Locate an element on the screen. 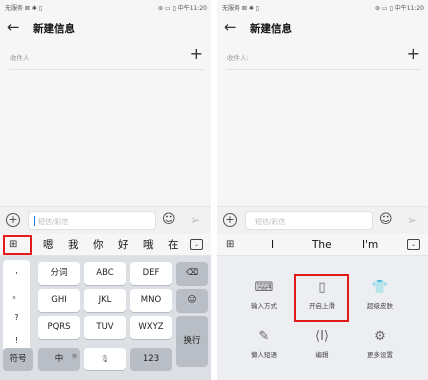 The height and width of the screenshot is (380, 428). candidate-bar: ⊞ I The I'm ⌄ is located at coordinates (322, 245).